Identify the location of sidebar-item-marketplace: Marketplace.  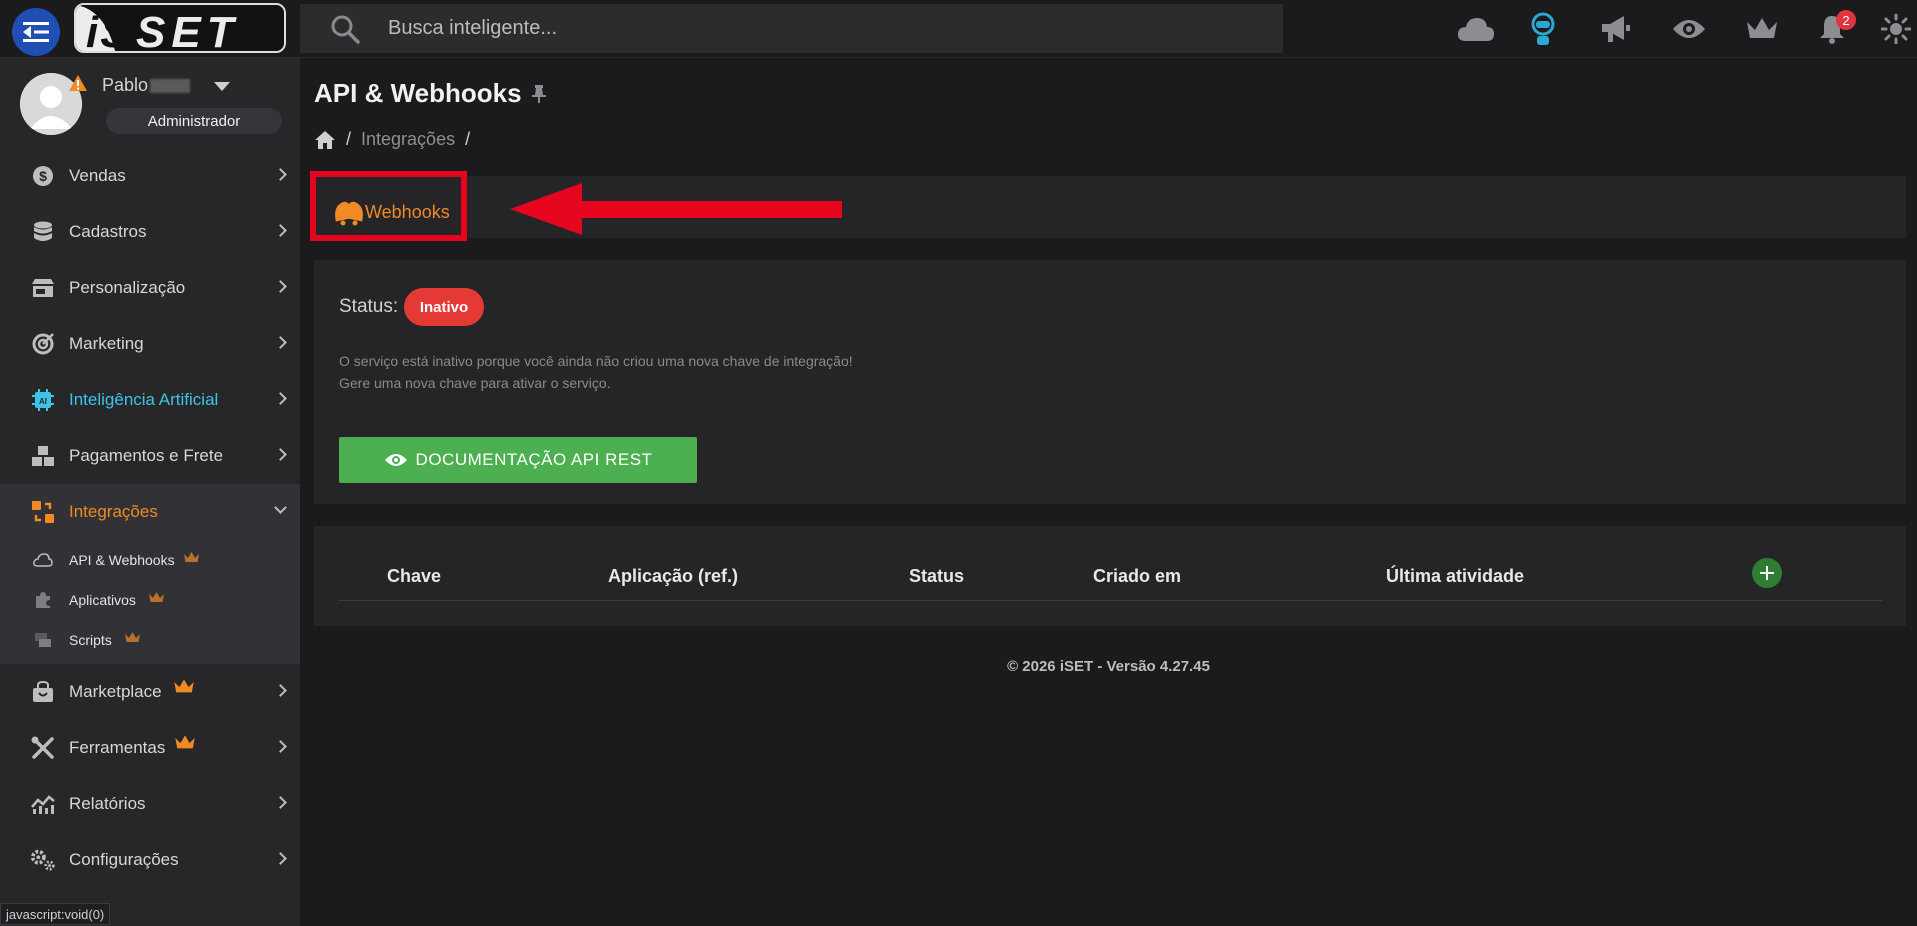
(150, 692).